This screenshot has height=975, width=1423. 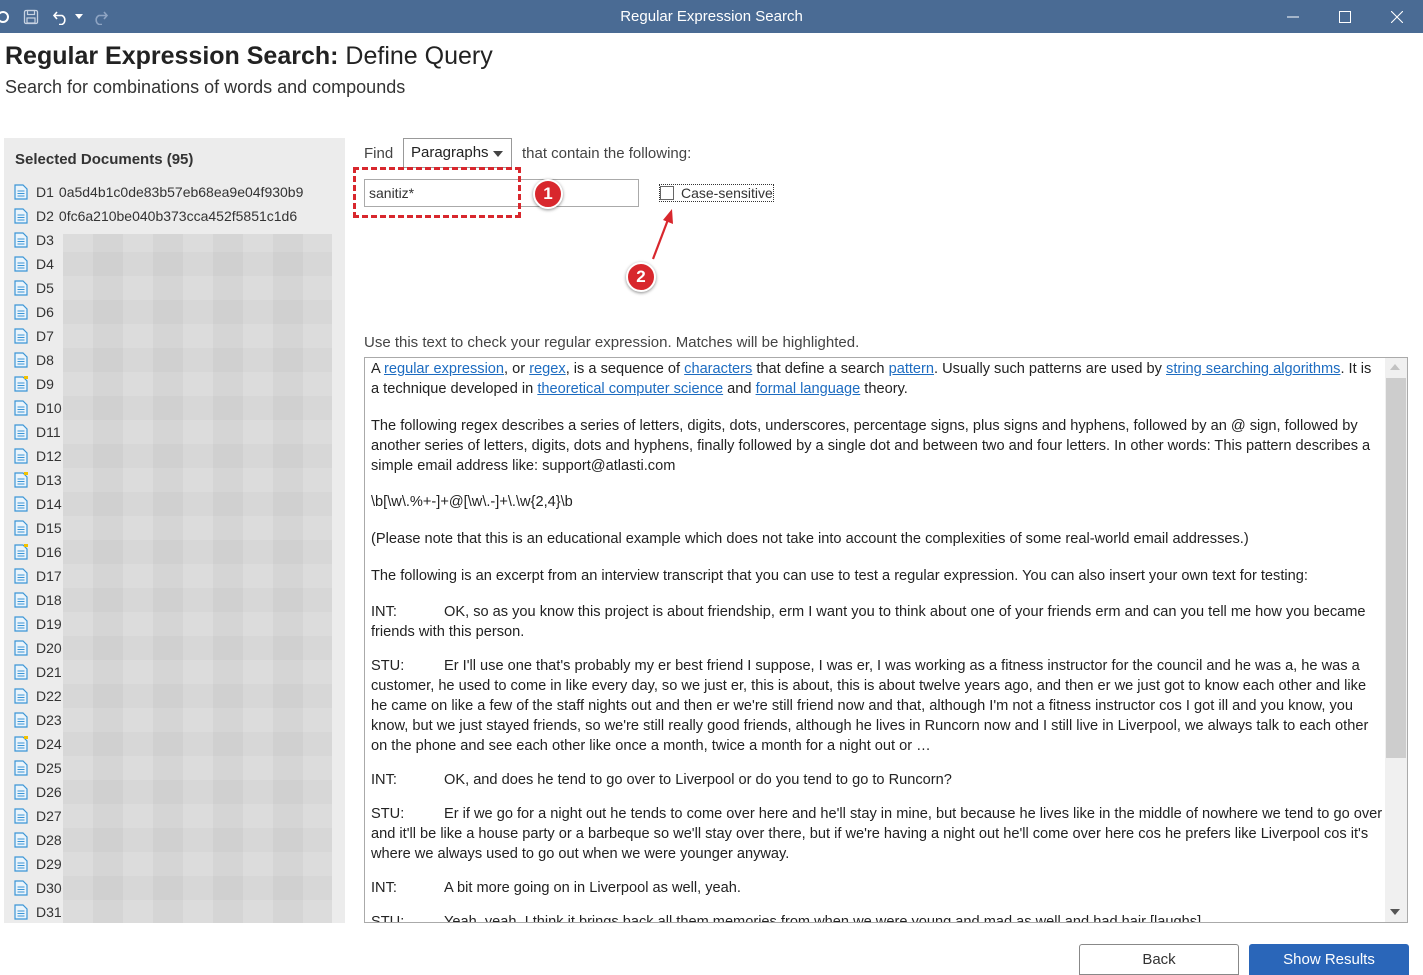 What do you see at coordinates (49, 744) in the screenshot?
I see `document-id: D24` at bounding box center [49, 744].